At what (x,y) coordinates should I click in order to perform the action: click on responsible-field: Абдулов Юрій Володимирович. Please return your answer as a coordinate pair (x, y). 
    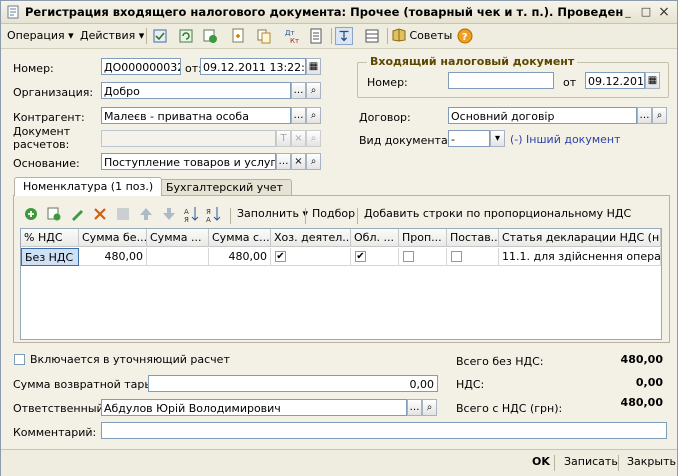
    Looking at the image, I should click on (254, 407).